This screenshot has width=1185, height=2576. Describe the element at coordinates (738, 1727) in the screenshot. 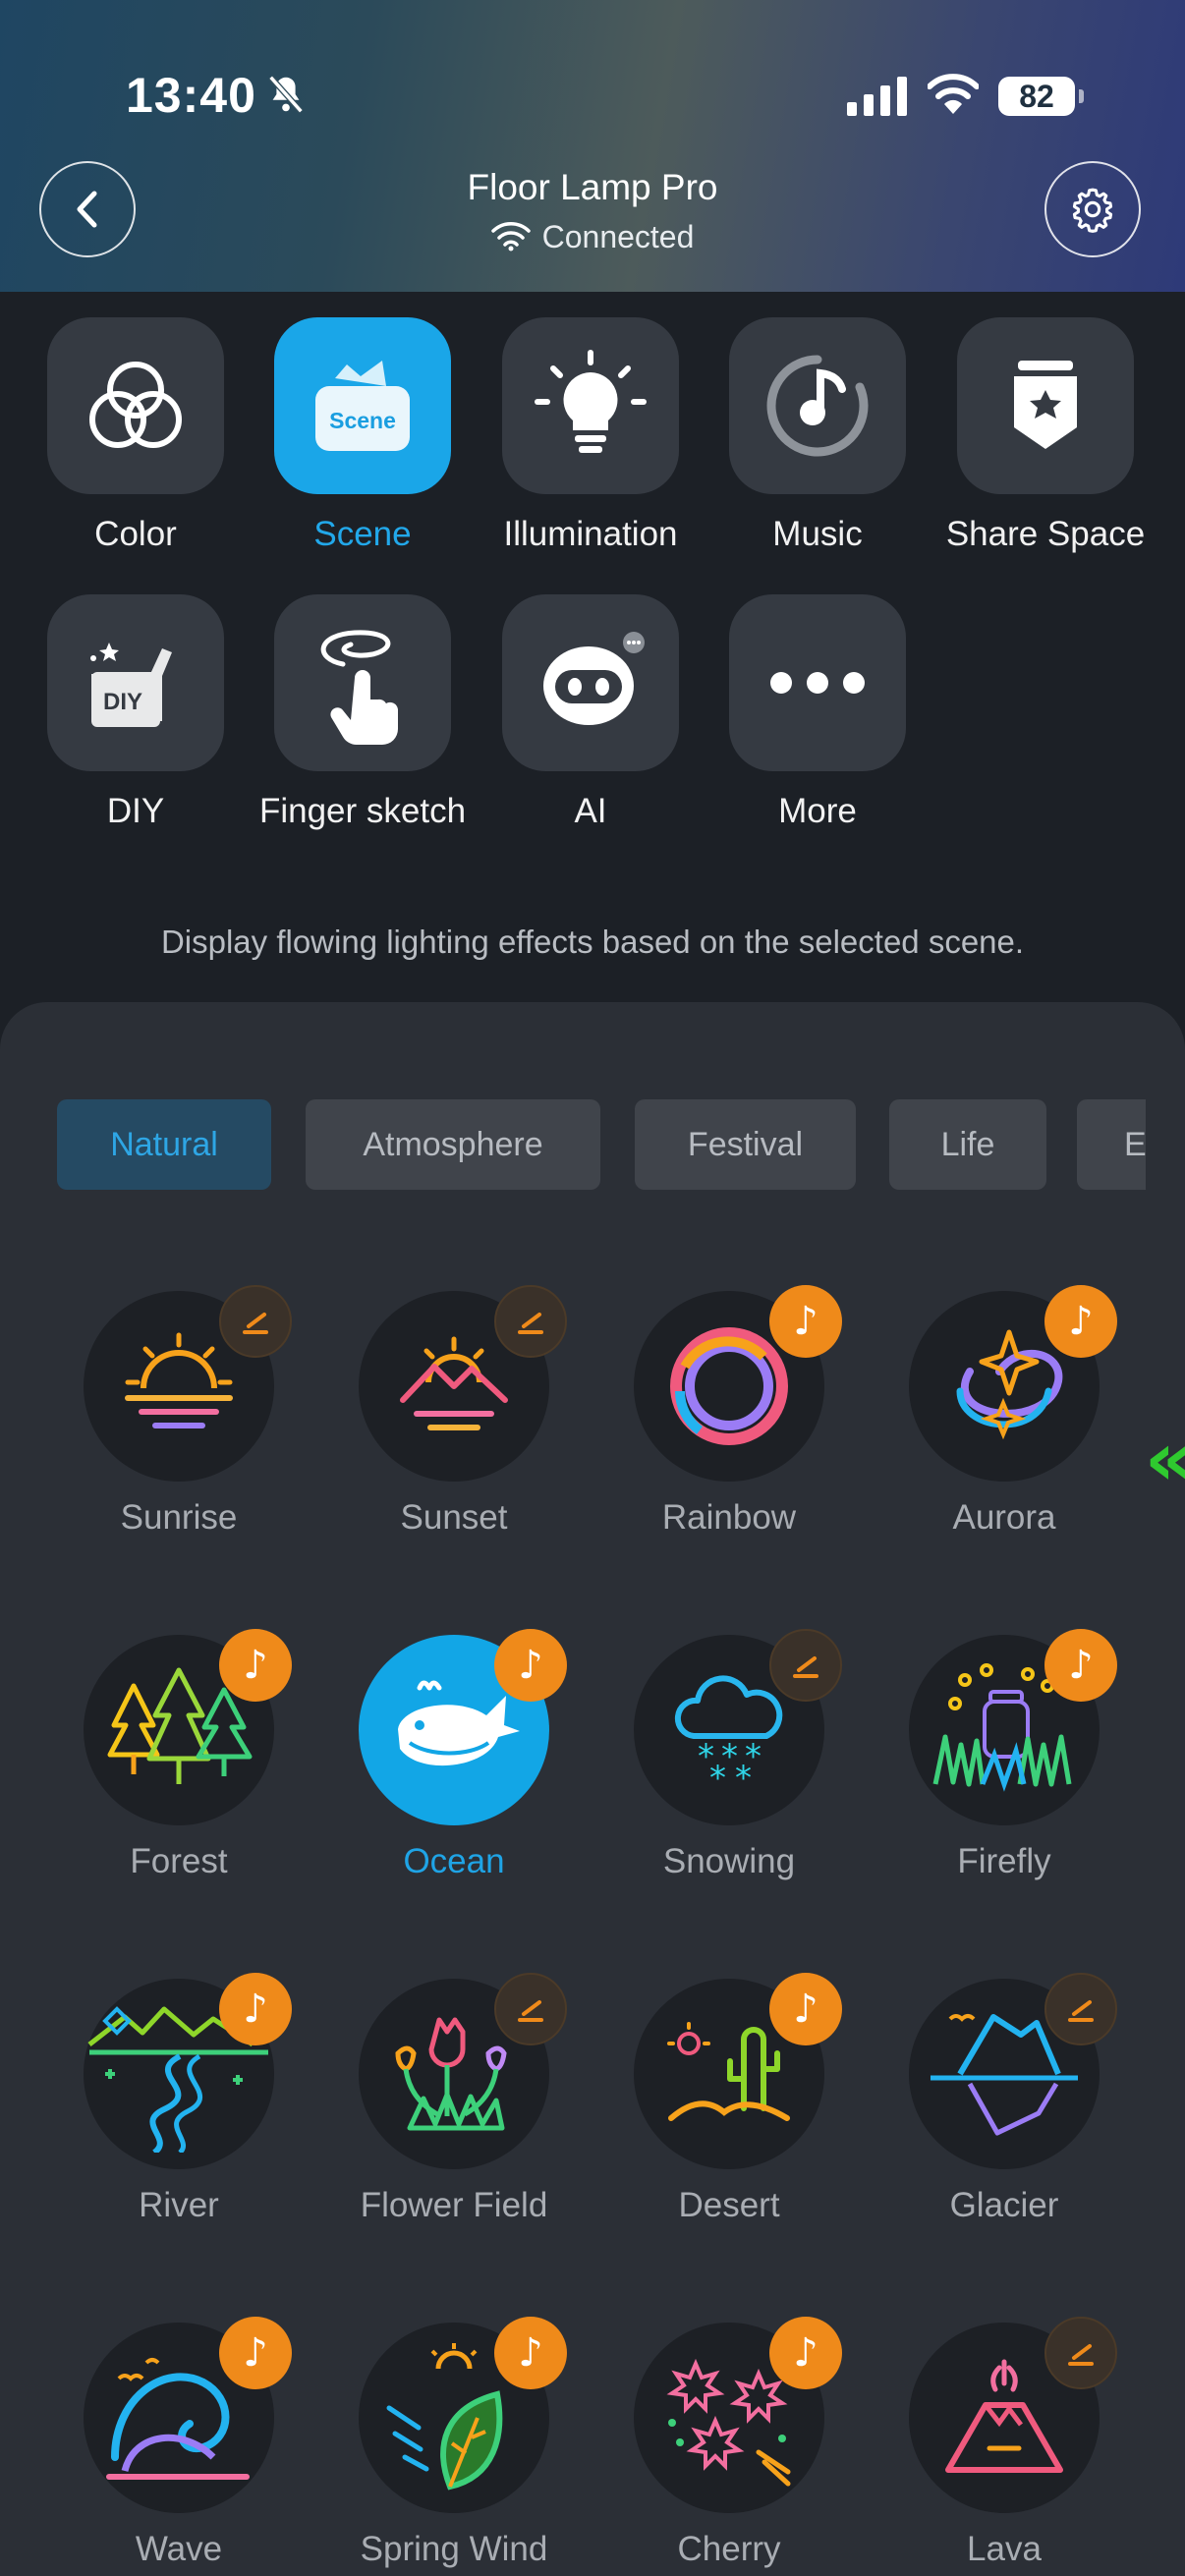

I see `scene-circle: * * * * *` at that location.